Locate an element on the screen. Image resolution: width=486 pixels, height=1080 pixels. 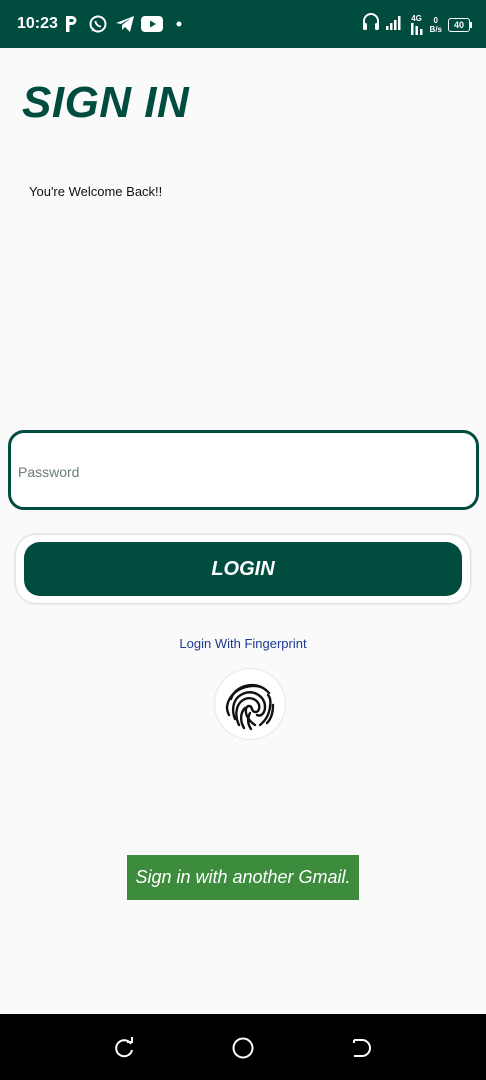
signal-icon is located at coordinates (394, 24).